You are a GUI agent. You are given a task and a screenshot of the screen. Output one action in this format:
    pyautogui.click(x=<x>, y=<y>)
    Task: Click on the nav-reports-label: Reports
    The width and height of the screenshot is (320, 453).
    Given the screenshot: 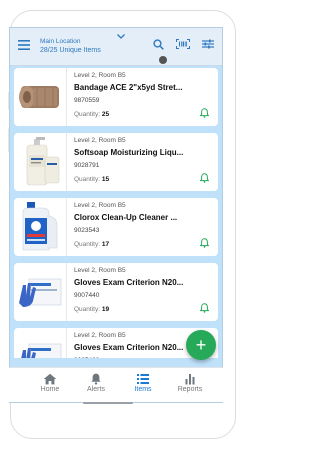 What is the action you would take?
    pyautogui.click(x=190, y=389)
    